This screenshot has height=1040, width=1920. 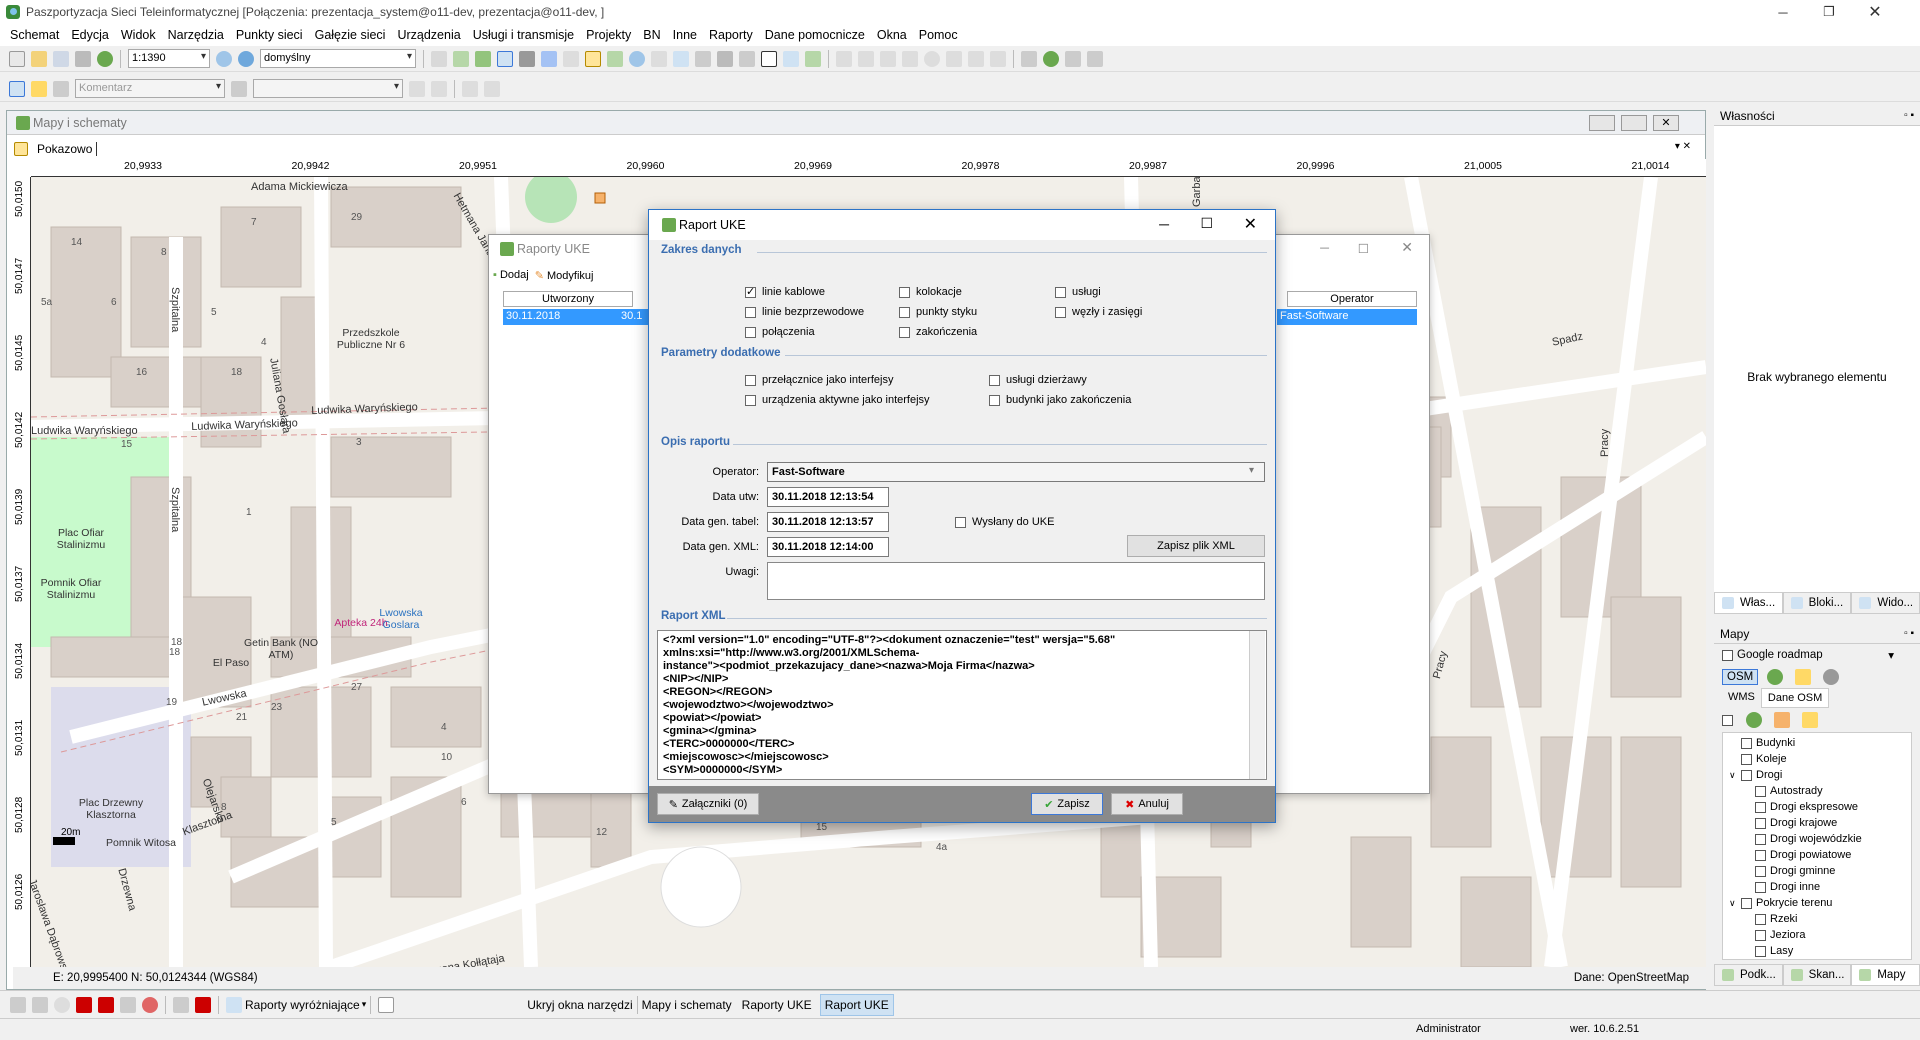 I want to click on tool-red2-icon, so click(x=106, y=1004).